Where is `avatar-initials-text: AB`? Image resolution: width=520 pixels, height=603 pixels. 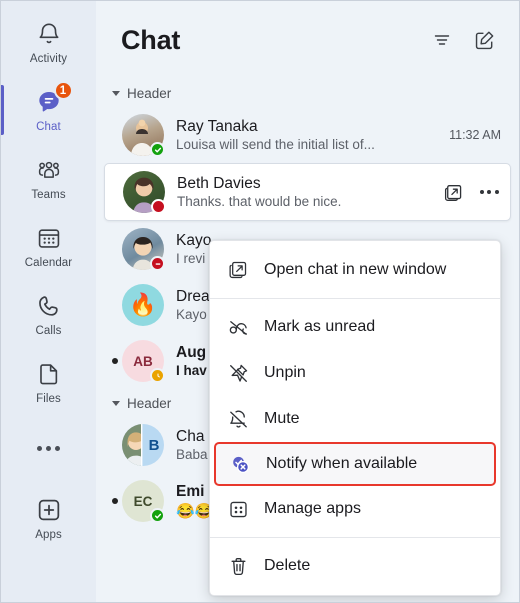
avatar-initials-text: AB is located at coordinates (143, 361).